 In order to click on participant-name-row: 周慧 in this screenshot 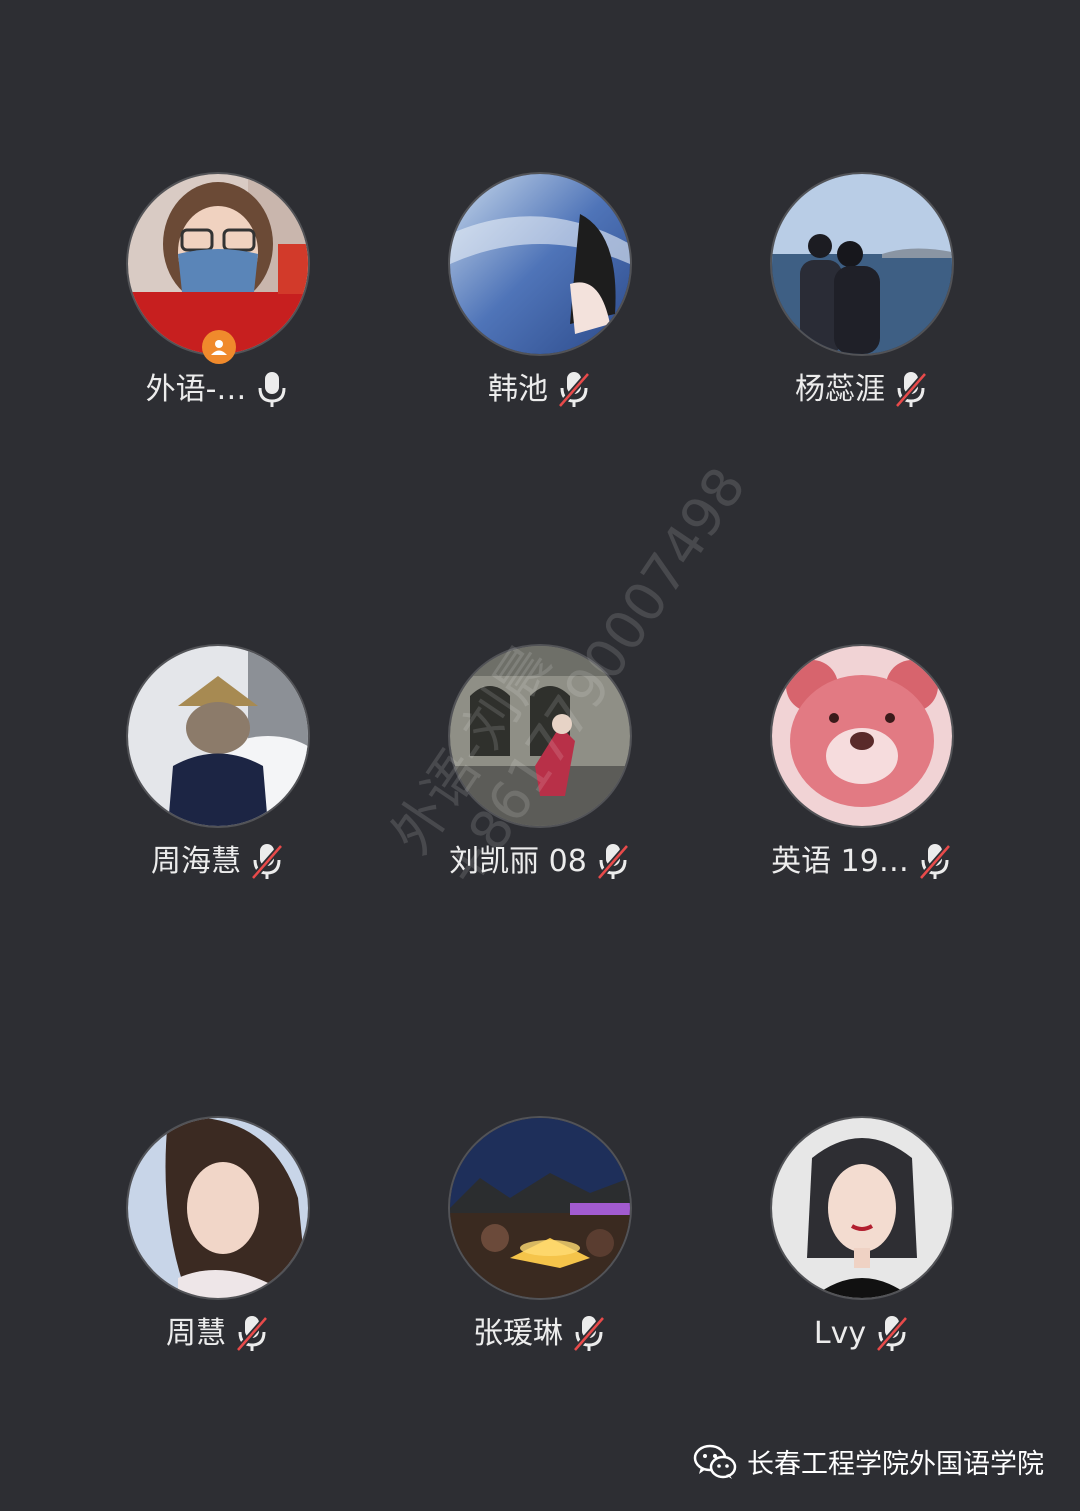, I will do `click(218, 1334)`.